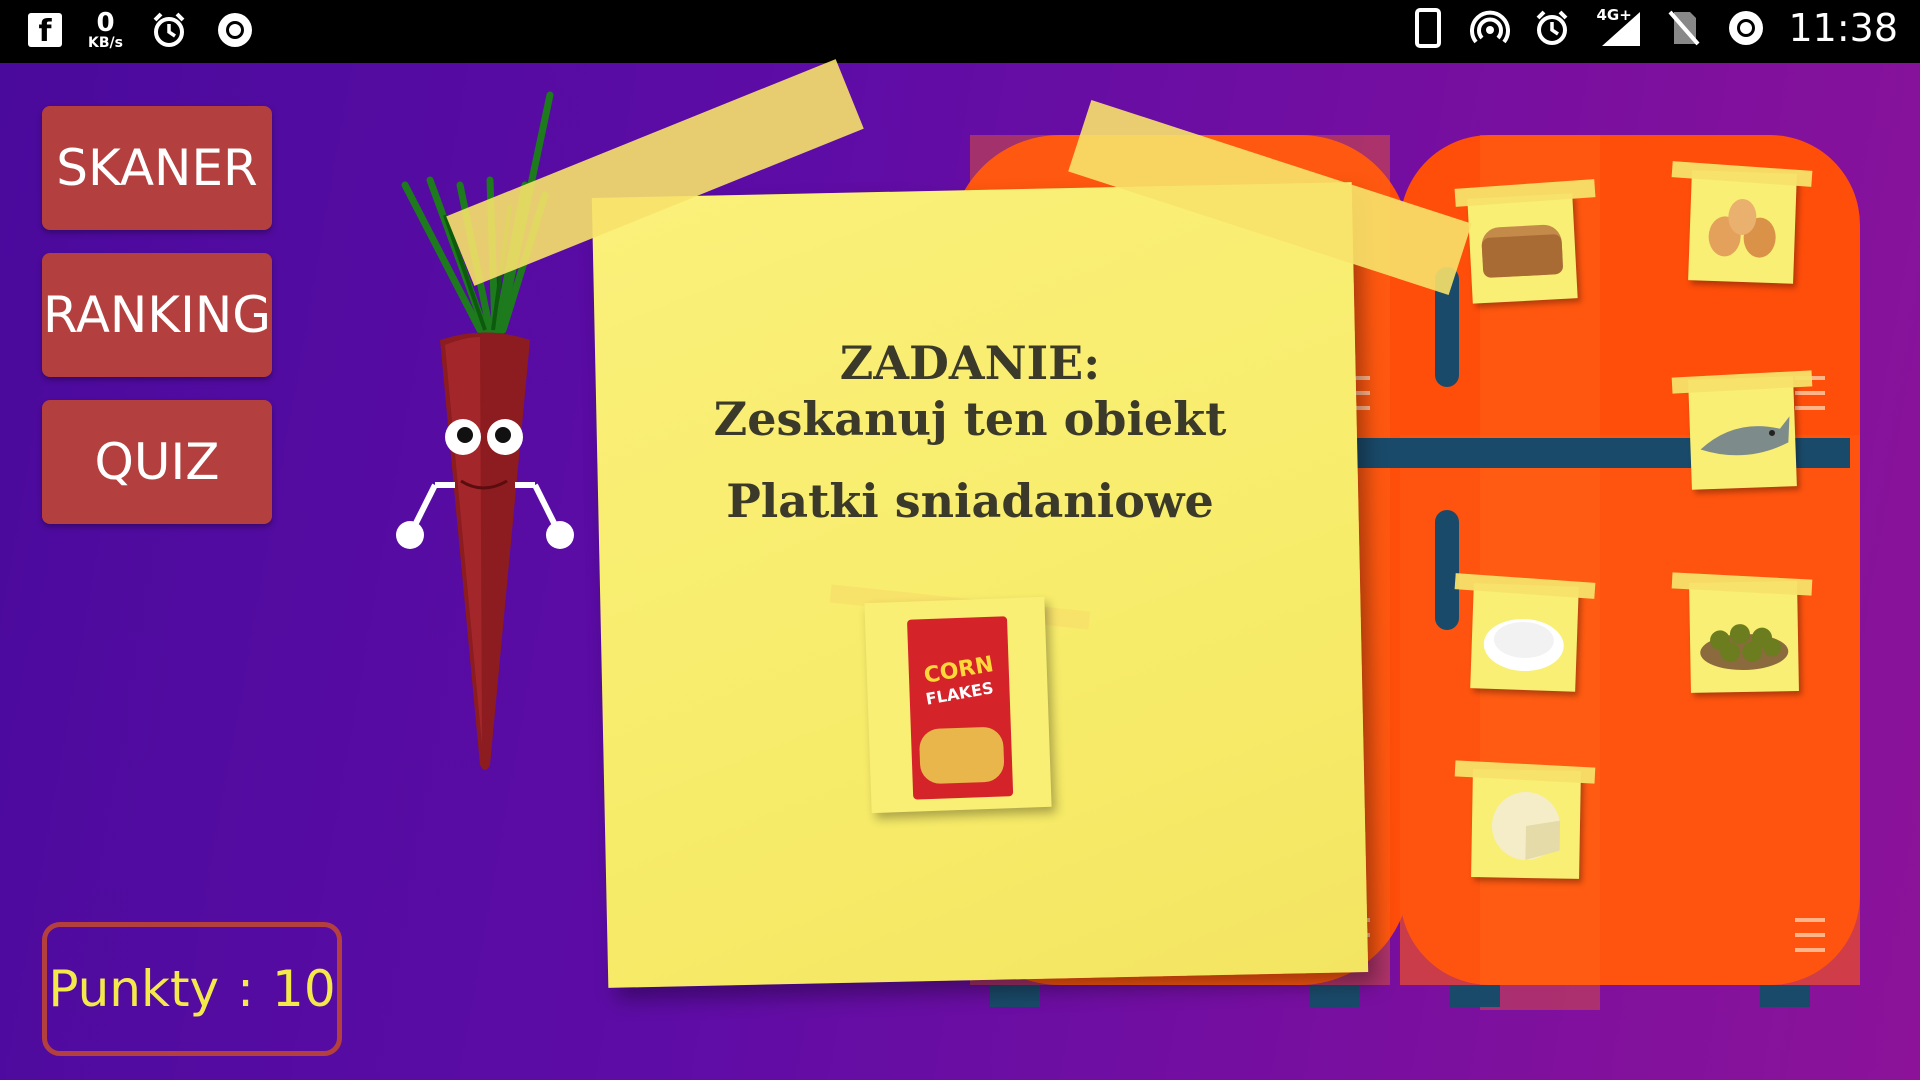  What do you see at coordinates (235, 30) in the screenshot?
I see `record-icon` at bounding box center [235, 30].